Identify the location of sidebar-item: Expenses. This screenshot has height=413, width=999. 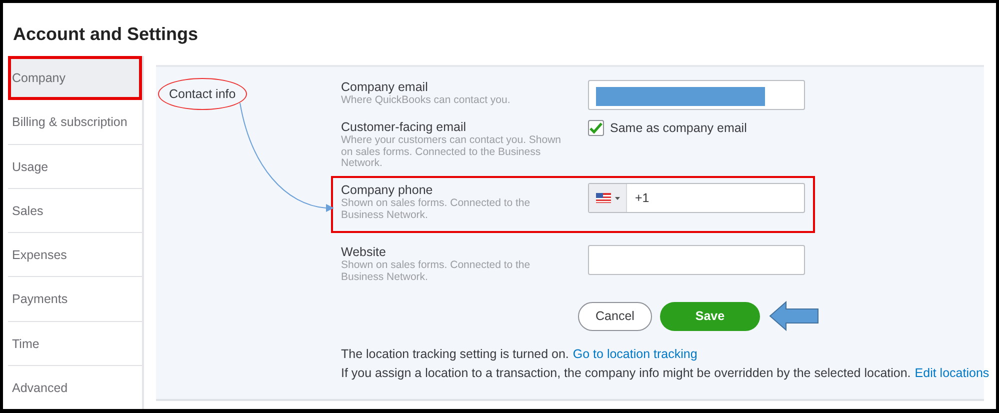
(75, 255).